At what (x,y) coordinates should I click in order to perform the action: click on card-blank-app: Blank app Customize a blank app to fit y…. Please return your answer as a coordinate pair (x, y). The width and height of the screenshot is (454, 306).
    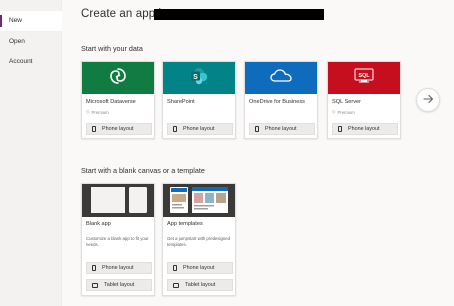
    Looking at the image, I should click on (118, 239).